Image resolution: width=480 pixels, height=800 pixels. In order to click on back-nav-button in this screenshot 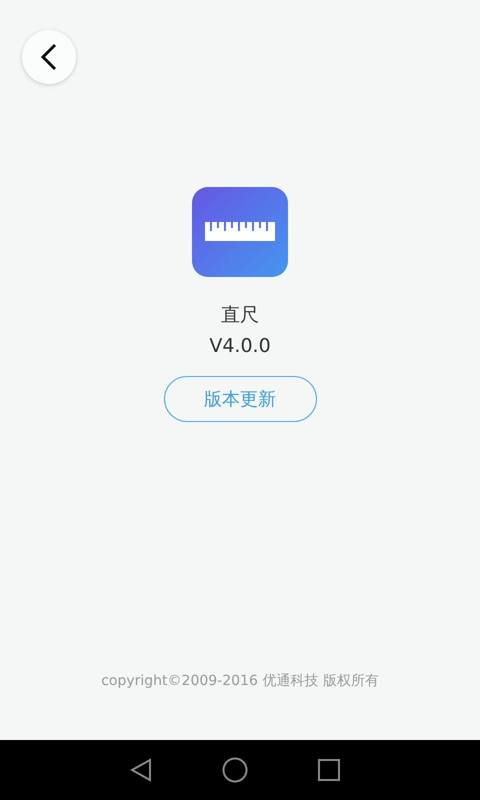, I will do `click(141, 770)`.